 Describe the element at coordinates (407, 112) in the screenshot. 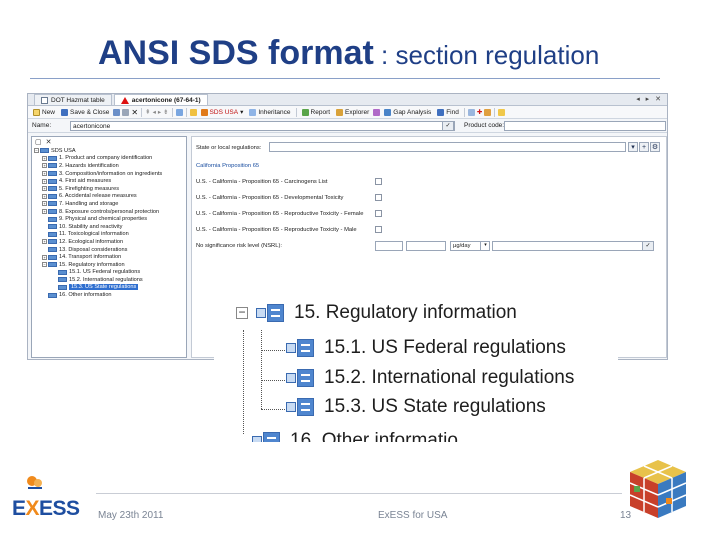

I see `gap-analysis-button: Gap Analysis` at that location.